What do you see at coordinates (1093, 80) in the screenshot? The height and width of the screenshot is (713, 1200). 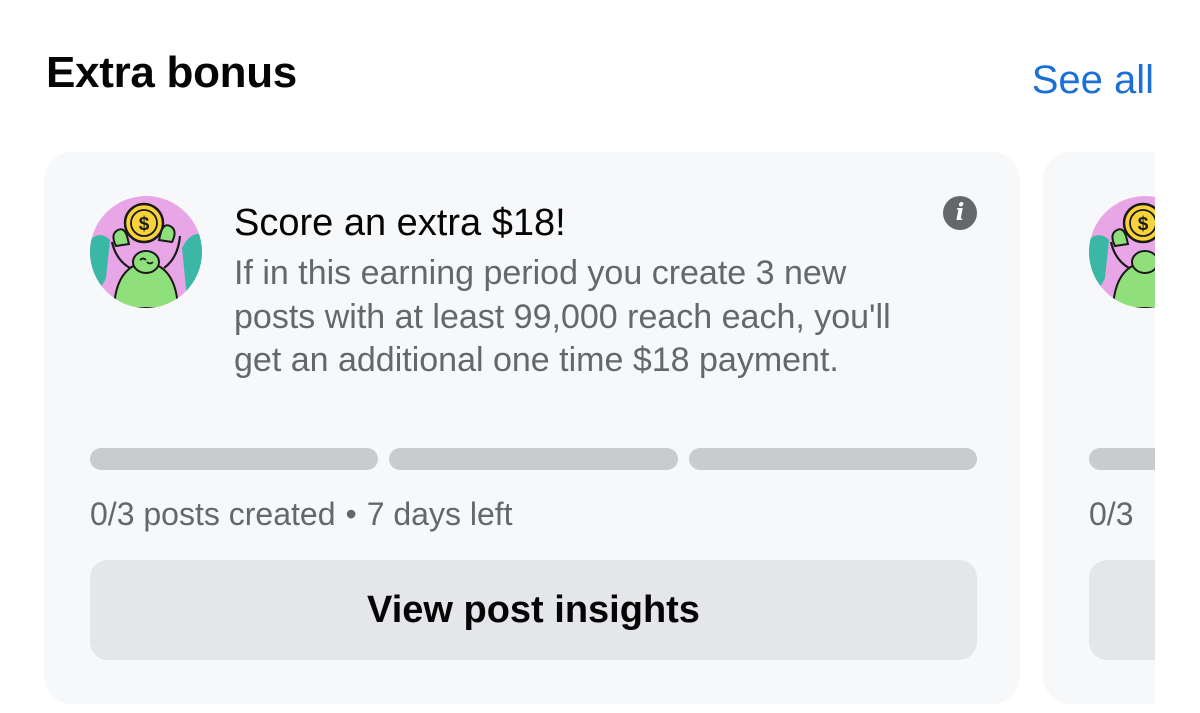 I see `see-all-link: See all` at bounding box center [1093, 80].